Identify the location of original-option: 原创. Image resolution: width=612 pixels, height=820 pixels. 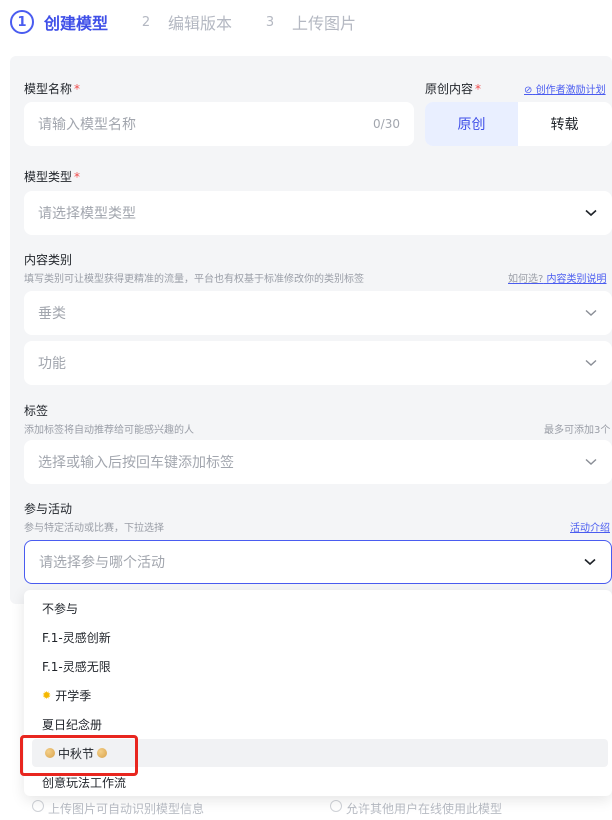
(471, 124).